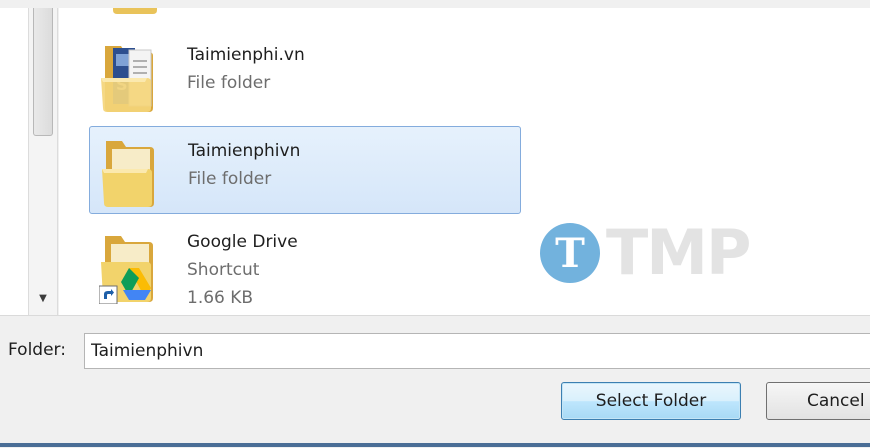 This screenshot has height=448, width=870. I want to click on item-size: 1.66 KB, so click(220, 298).